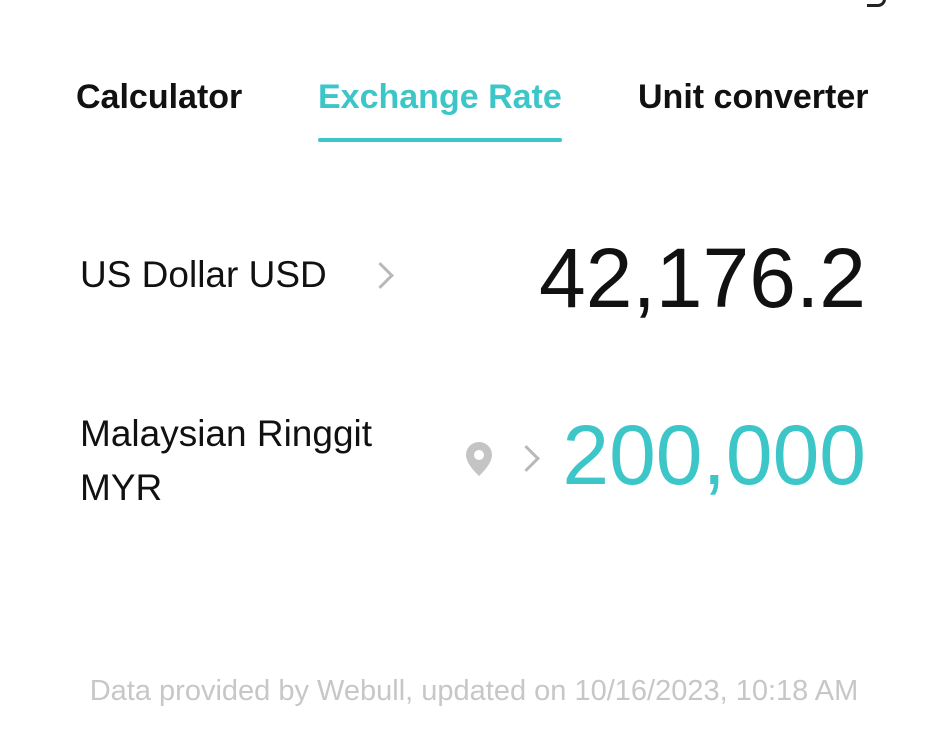 The image size is (948, 750). What do you see at coordinates (440, 140) in the screenshot?
I see `active-tab-indicator` at bounding box center [440, 140].